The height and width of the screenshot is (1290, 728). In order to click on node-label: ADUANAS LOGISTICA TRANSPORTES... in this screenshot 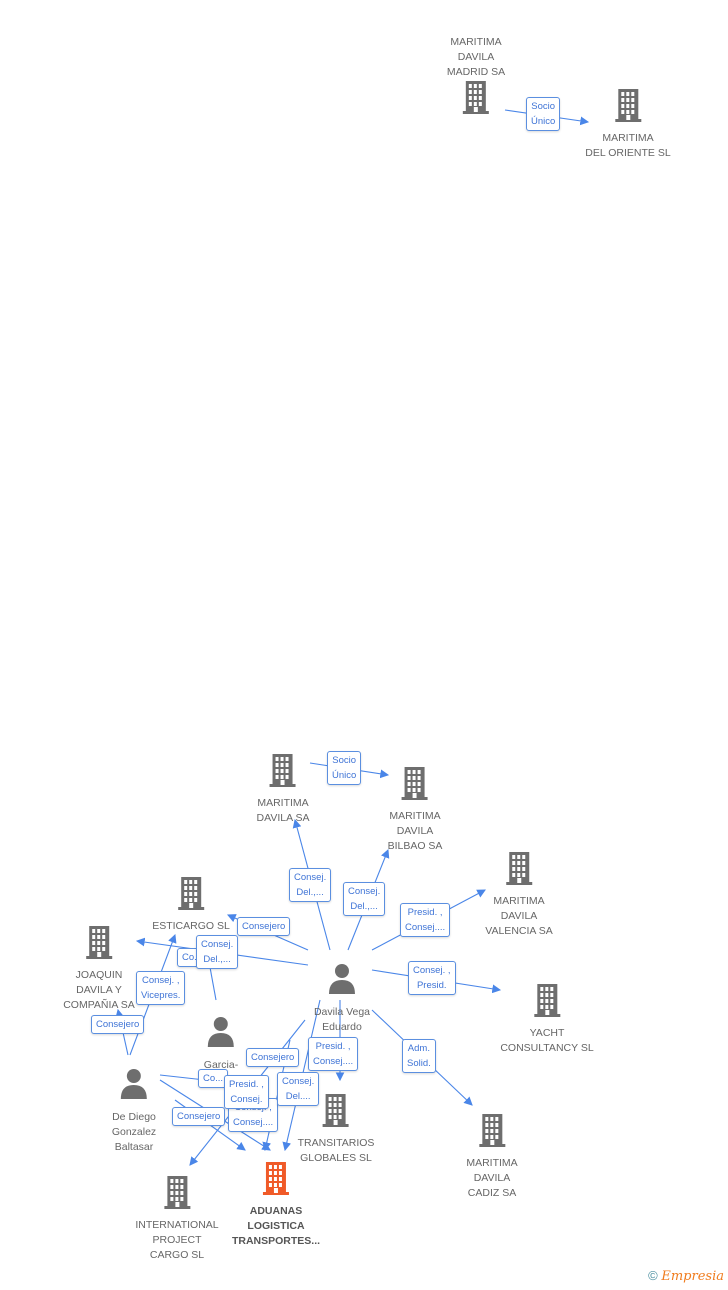, I will do `click(276, 1226)`.